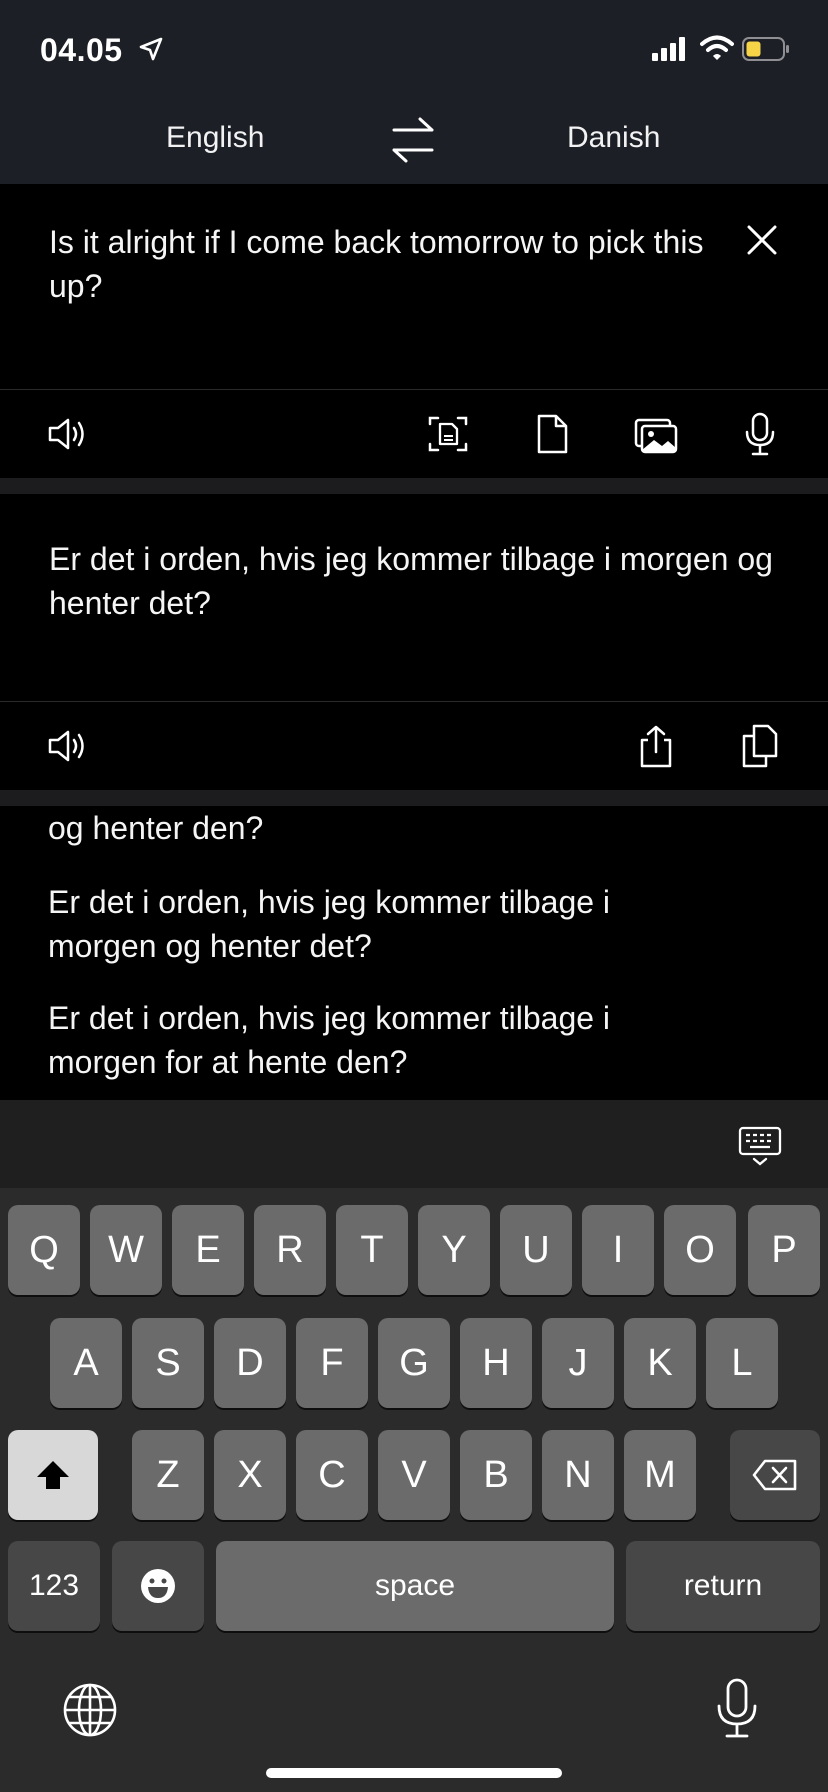 Image resolution: width=828 pixels, height=1792 pixels. What do you see at coordinates (760, 746) in the screenshot?
I see `copy-icon` at bounding box center [760, 746].